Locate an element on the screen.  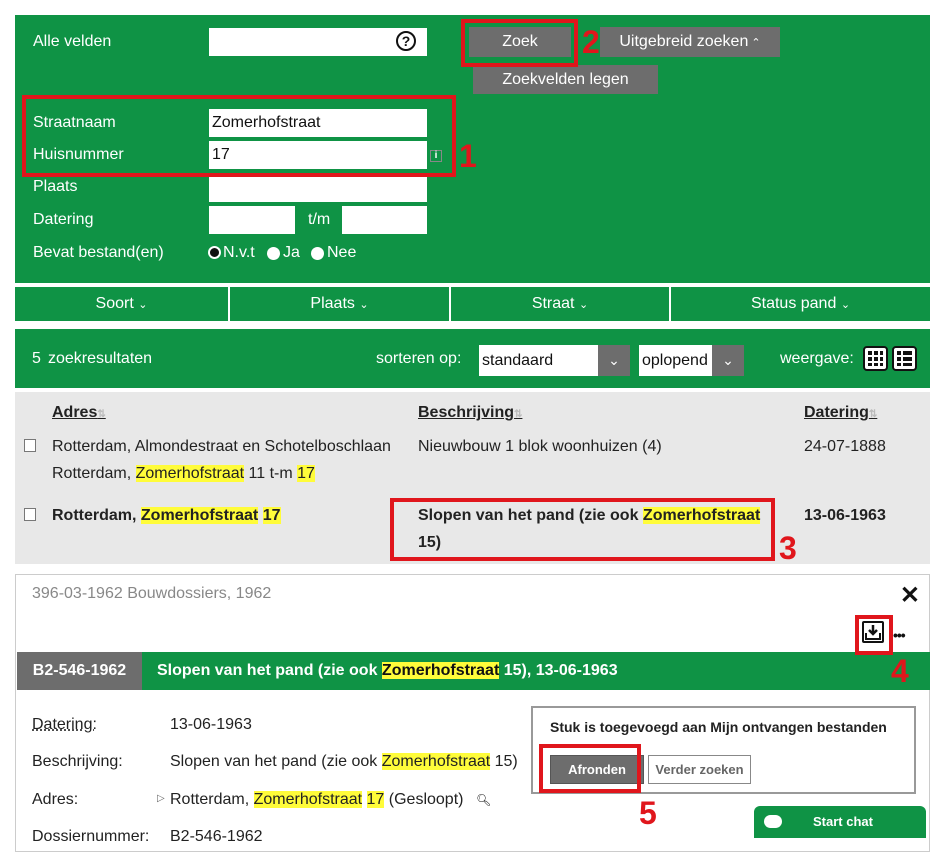
header-date-label: Datering is located at coordinates (836, 412).